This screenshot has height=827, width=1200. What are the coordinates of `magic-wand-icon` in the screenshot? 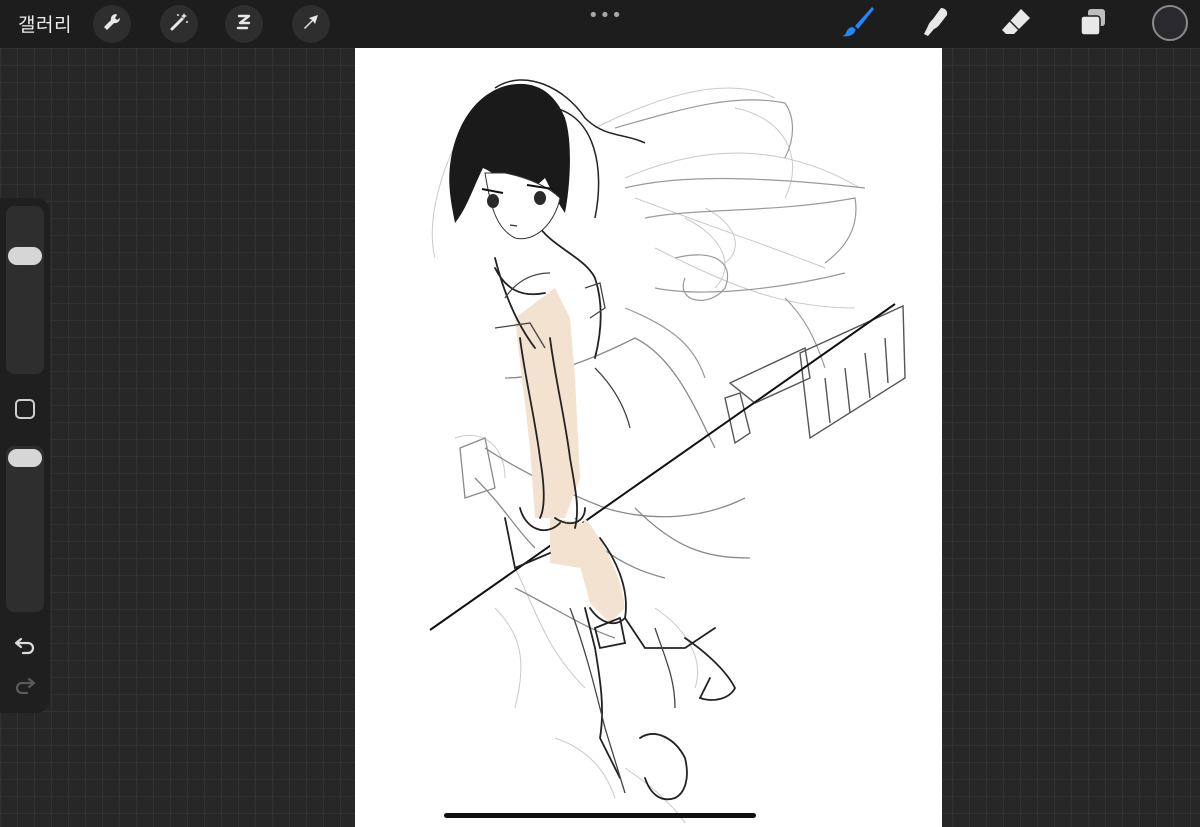 It's located at (179, 24).